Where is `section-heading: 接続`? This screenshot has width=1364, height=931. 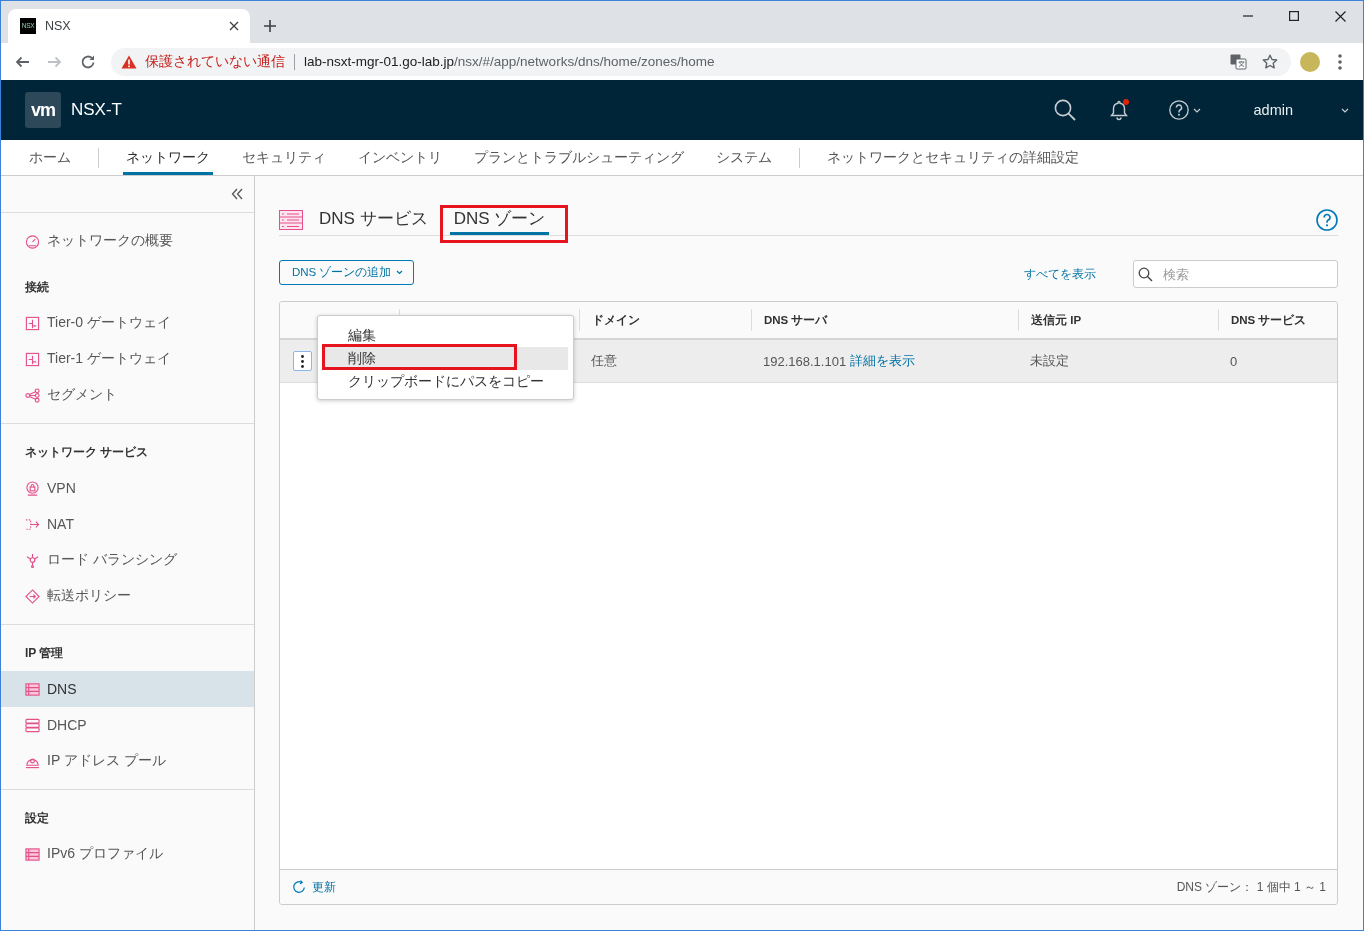 section-heading: 接続 is located at coordinates (37, 287).